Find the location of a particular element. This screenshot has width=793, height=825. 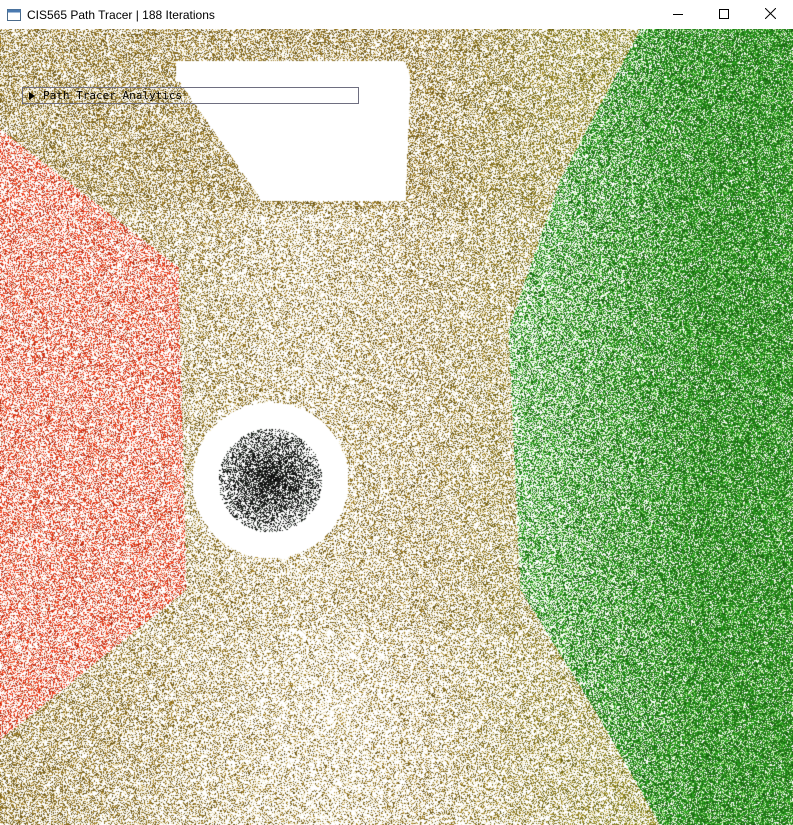

minimize-icon is located at coordinates (678, 15).